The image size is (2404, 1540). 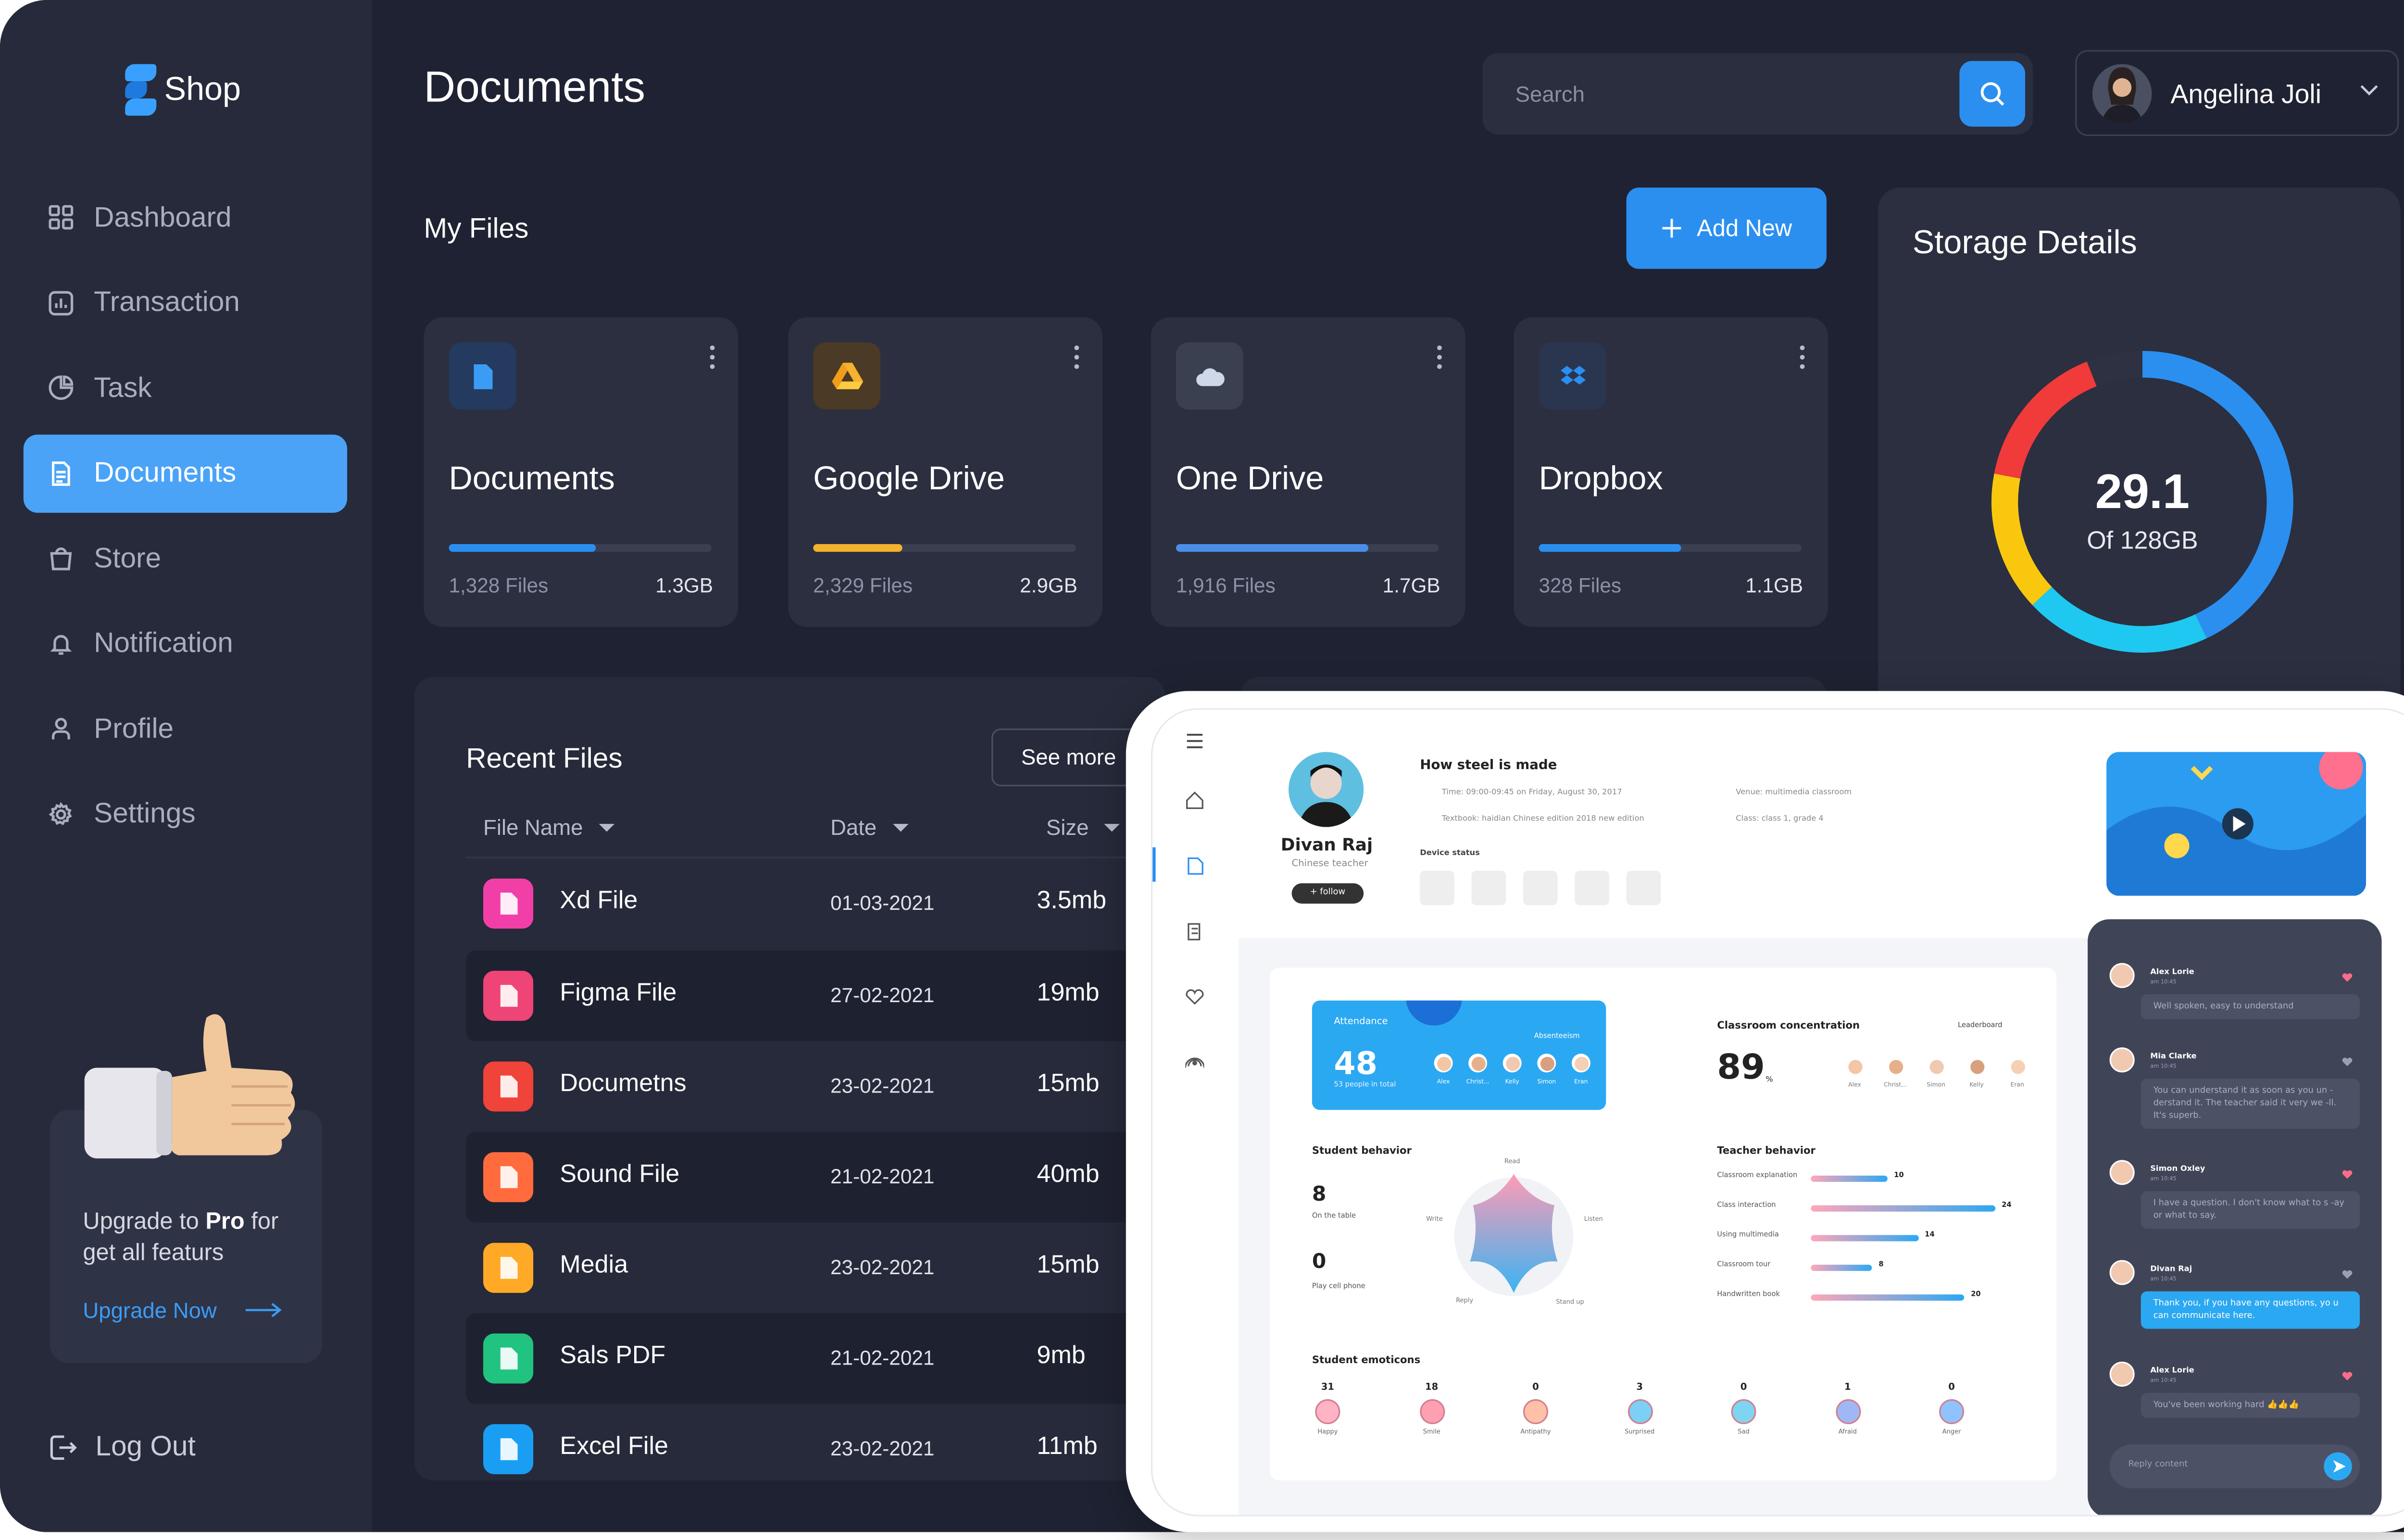 I want to click on gear-icon, so click(x=60, y=813).